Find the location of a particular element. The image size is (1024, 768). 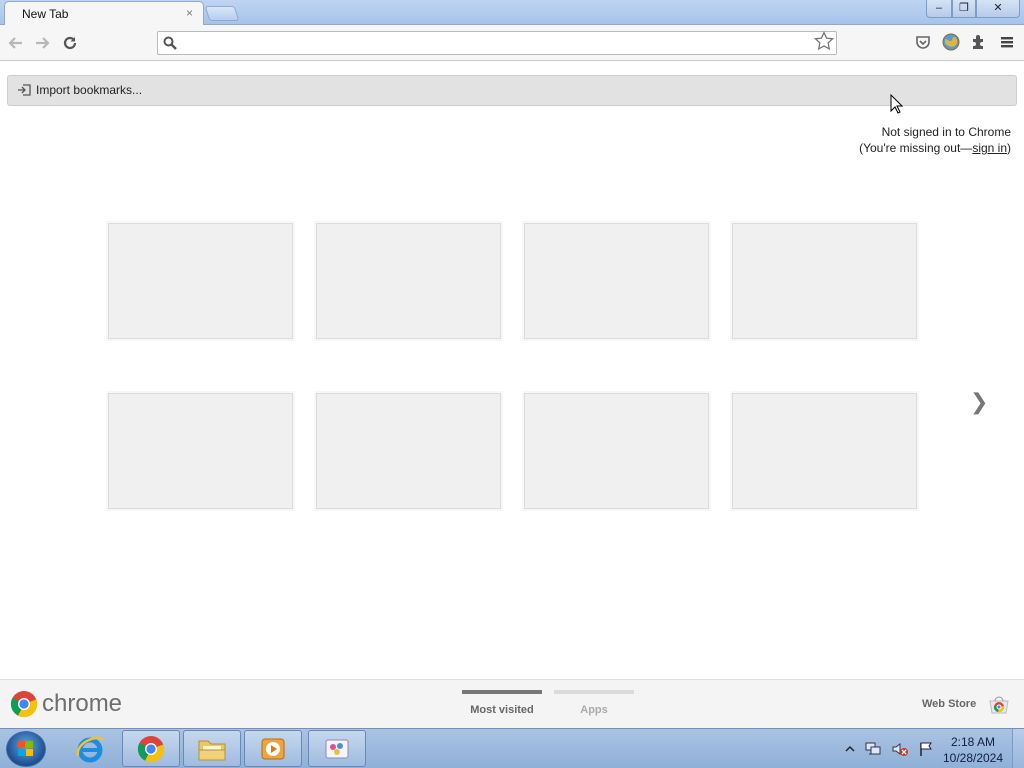

bookmark-star-icon is located at coordinates (824, 42).